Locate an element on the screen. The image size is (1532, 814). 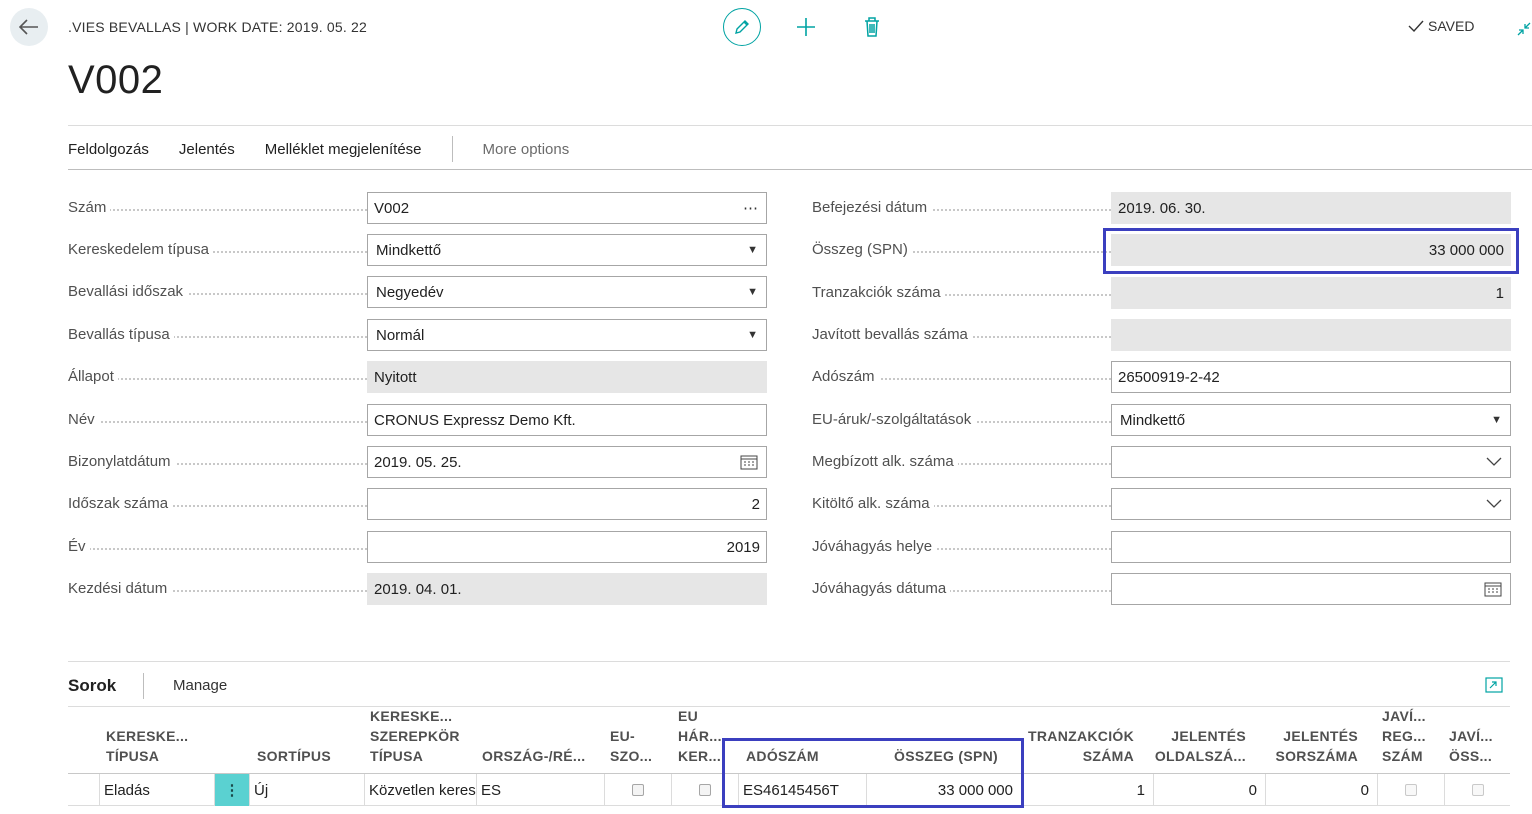
page-title: V002 is located at coordinates (116, 80).